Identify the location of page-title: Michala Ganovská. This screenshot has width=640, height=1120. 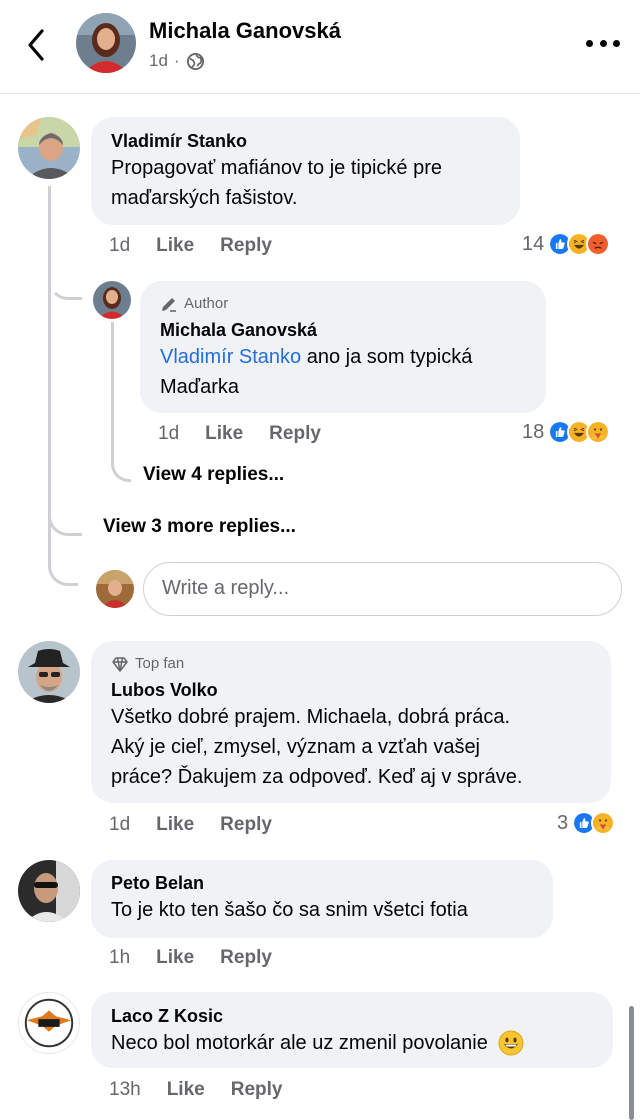
(245, 31).